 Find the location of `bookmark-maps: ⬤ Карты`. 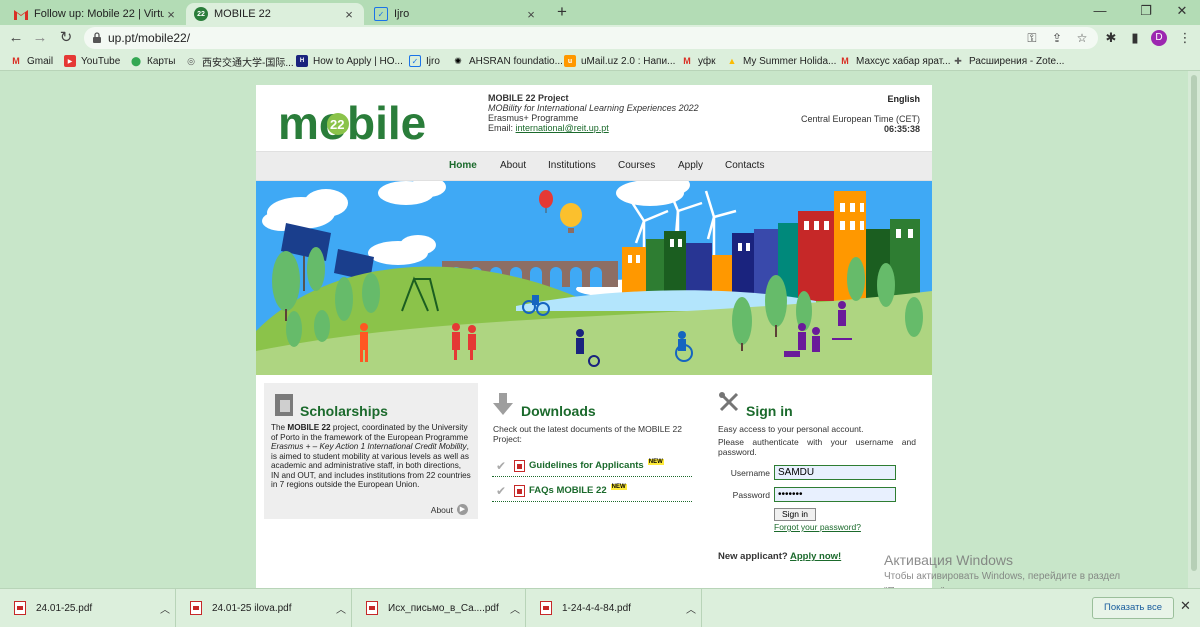

bookmark-maps: ⬤ Карты is located at coordinates (153, 61).